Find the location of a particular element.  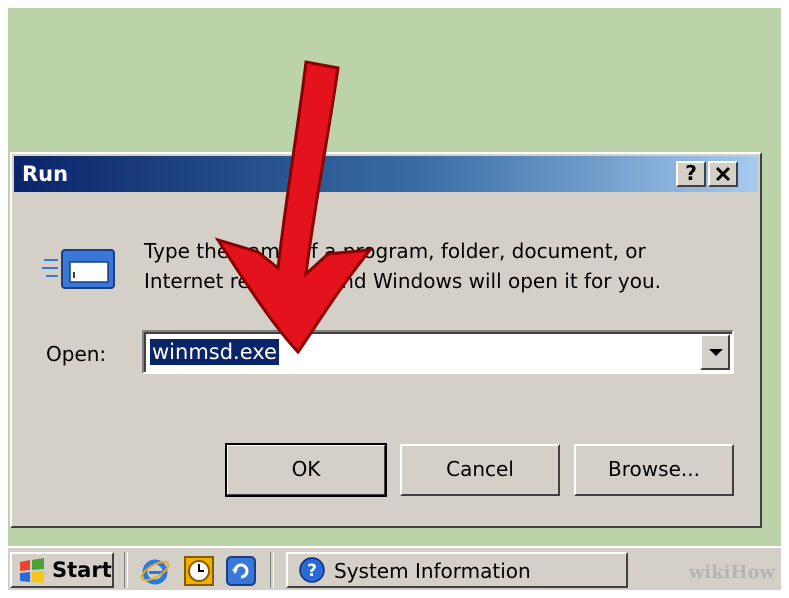

start-label: Start is located at coordinates (82, 570).